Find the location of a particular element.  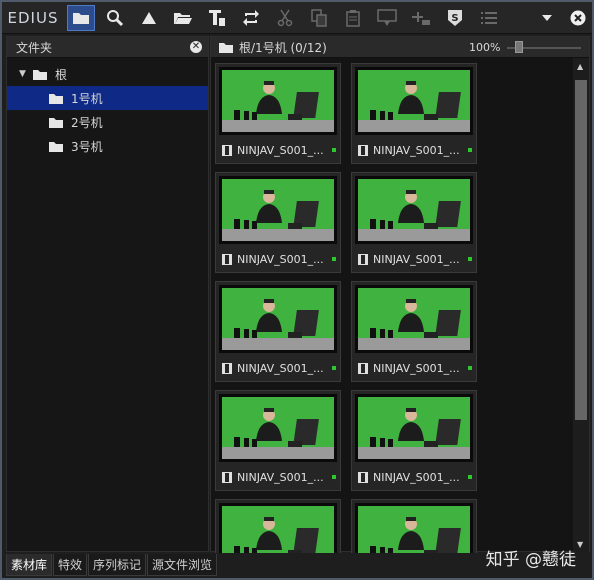

watermark: 知乎 @戆徒 is located at coordinates (530, 560).